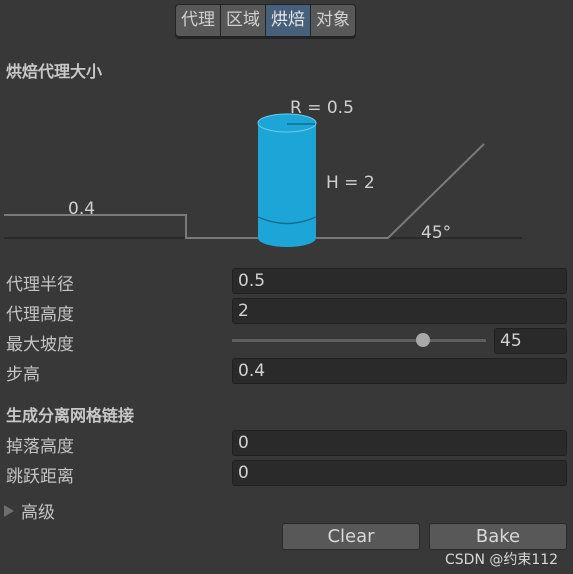 The height and width of the screenshot is (574, 573). I want to click on tab-object: 对象, so click(333, 20).